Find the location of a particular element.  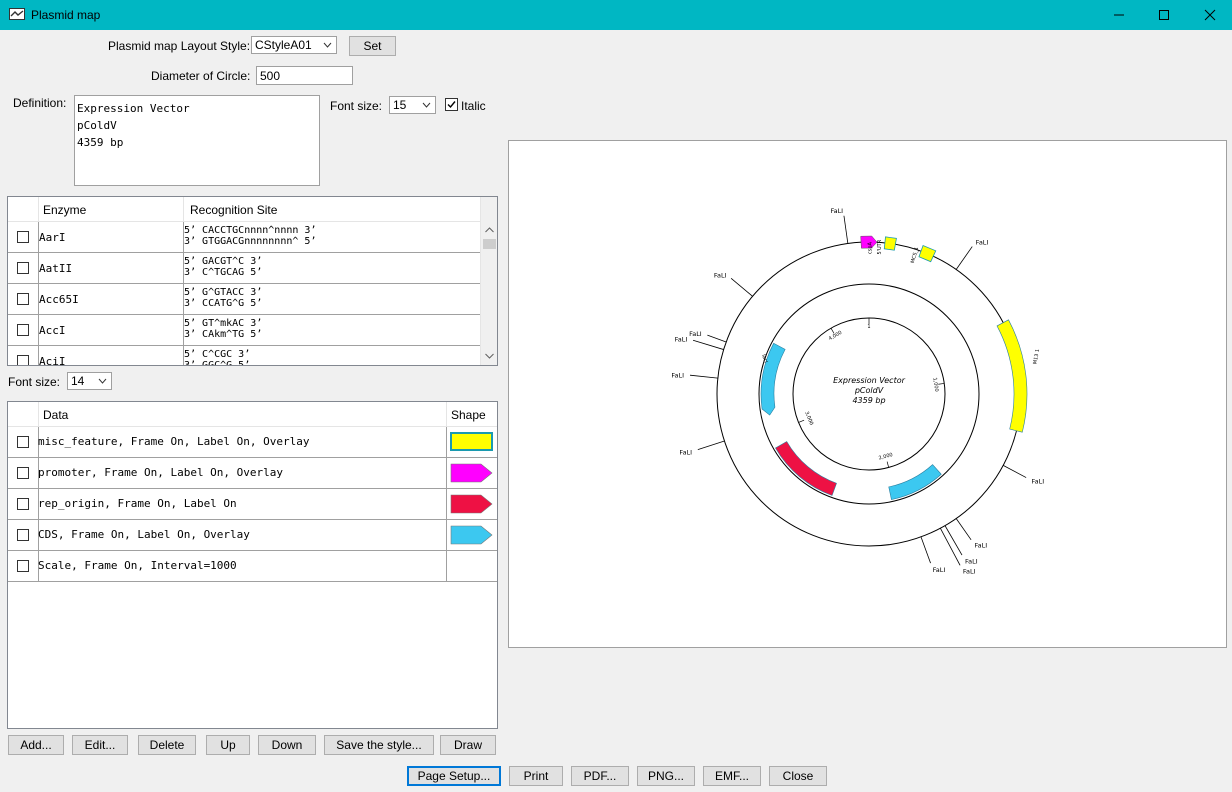

data-font-size-label: Font size: is located at coordinates (34, 382).